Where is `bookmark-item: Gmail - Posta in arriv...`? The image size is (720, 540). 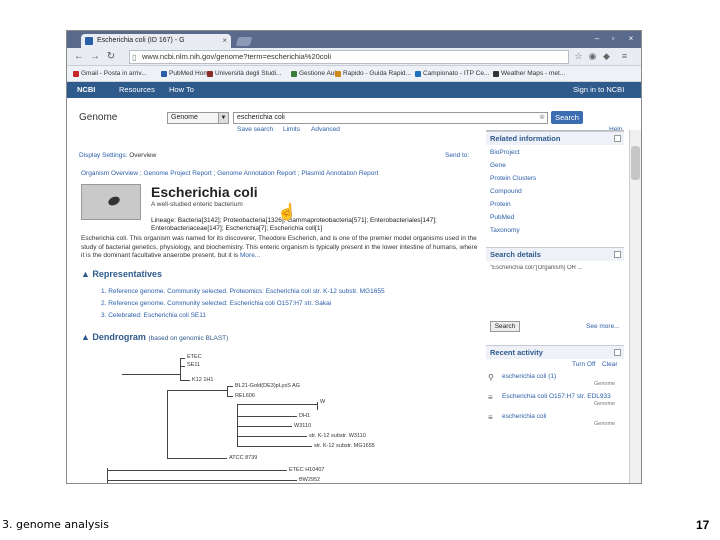
bookmark-item: Gmail - Posta in arriv... is located at coordinates (110, 74).